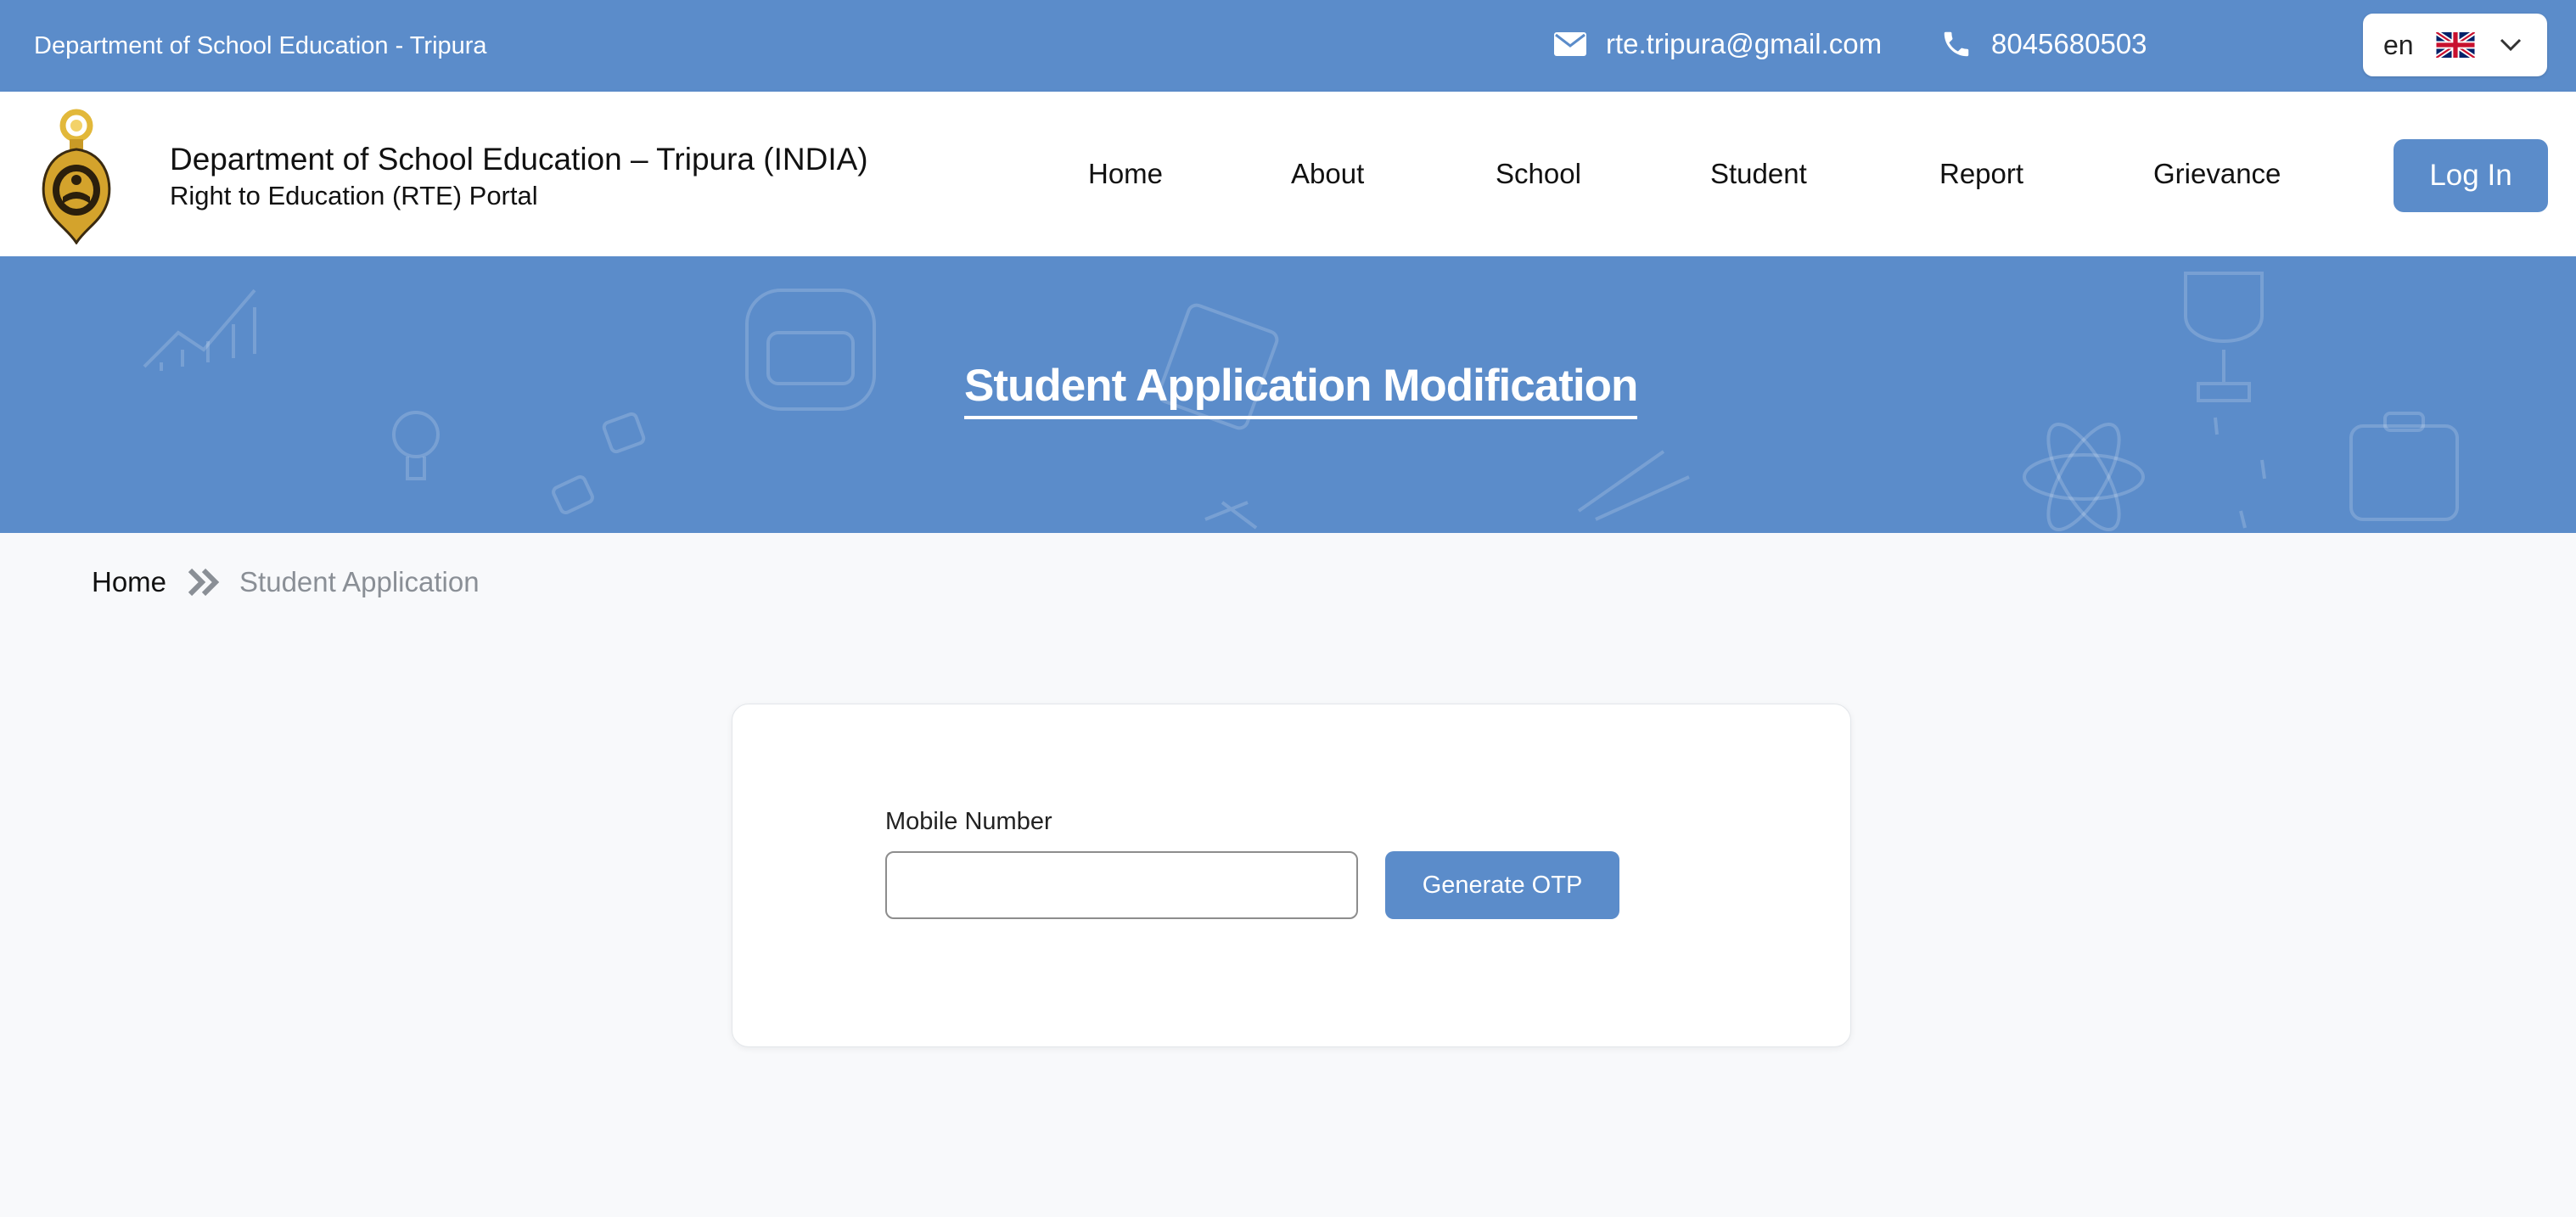 This screenshot has width=2576, height=1217. What do you see at coordinates (2511, 45) in the screenshot?
I see `chevron-down-icon` at bounding box center [2511, 45].